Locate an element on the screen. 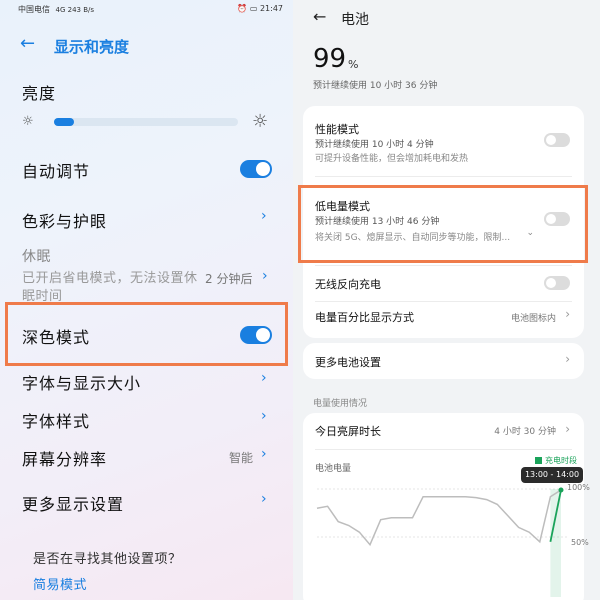 Image resolution: width=600 pixels, height=600 pixels. more-display-label: 更多显示设置 is located at coordinates (73, 503).